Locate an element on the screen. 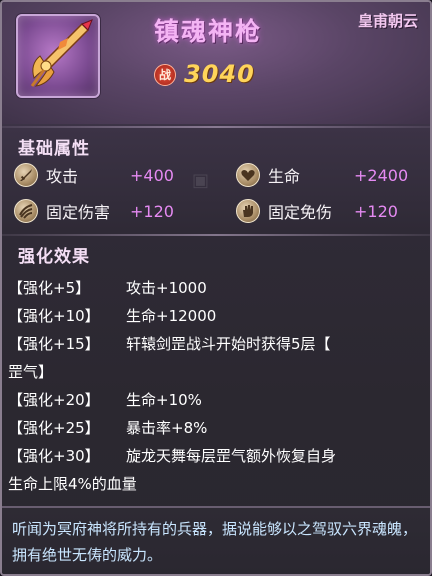  palm-icon is located at coordinates (248, 211).